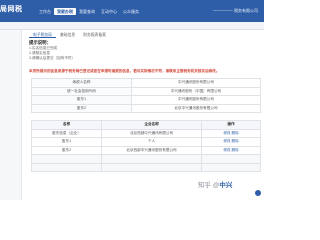 This screenshot has width=320, height=240. What do you see at coordinates (109, 11) in the screenshot?
I see `nav-item-interaction: 互动中心` at bounding box center [109, 11].